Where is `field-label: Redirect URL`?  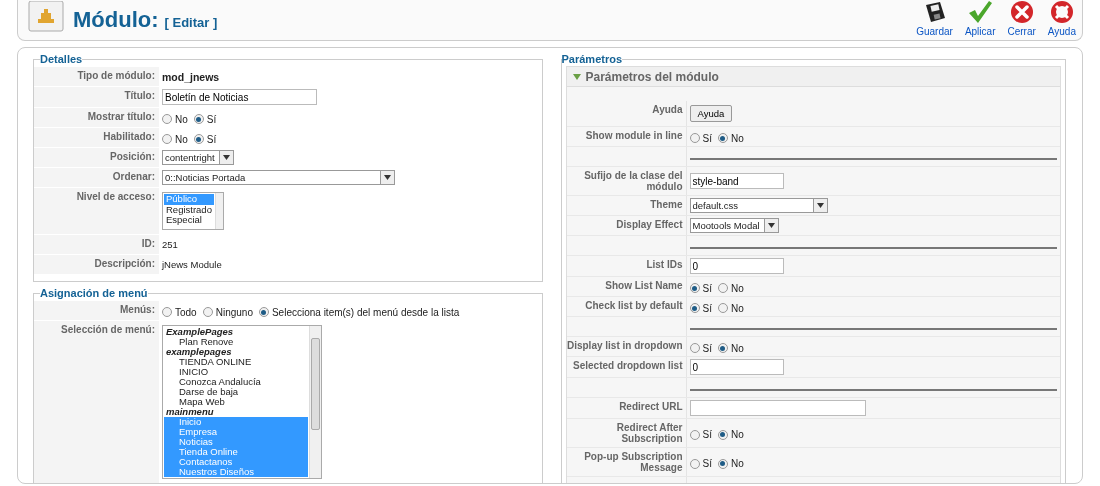
field-label: Redirect URL is located at coordinates (651, 407).